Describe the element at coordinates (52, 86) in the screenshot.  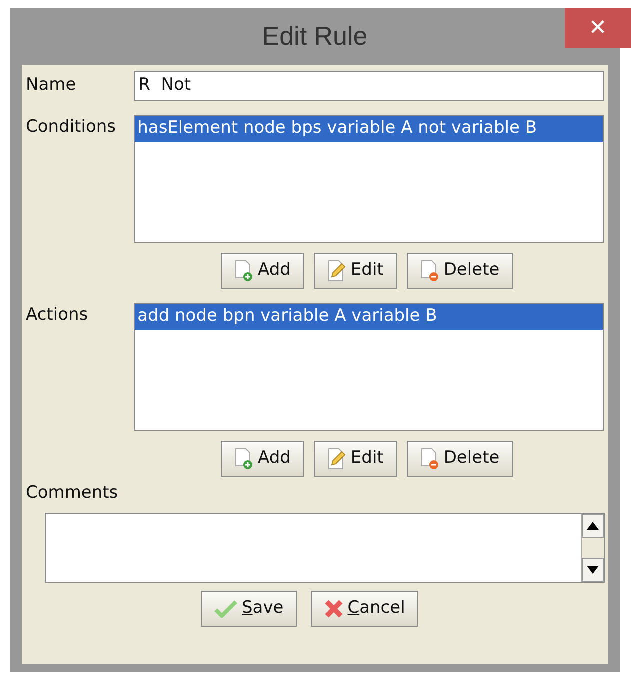
I see `name-label: Name` at that location.